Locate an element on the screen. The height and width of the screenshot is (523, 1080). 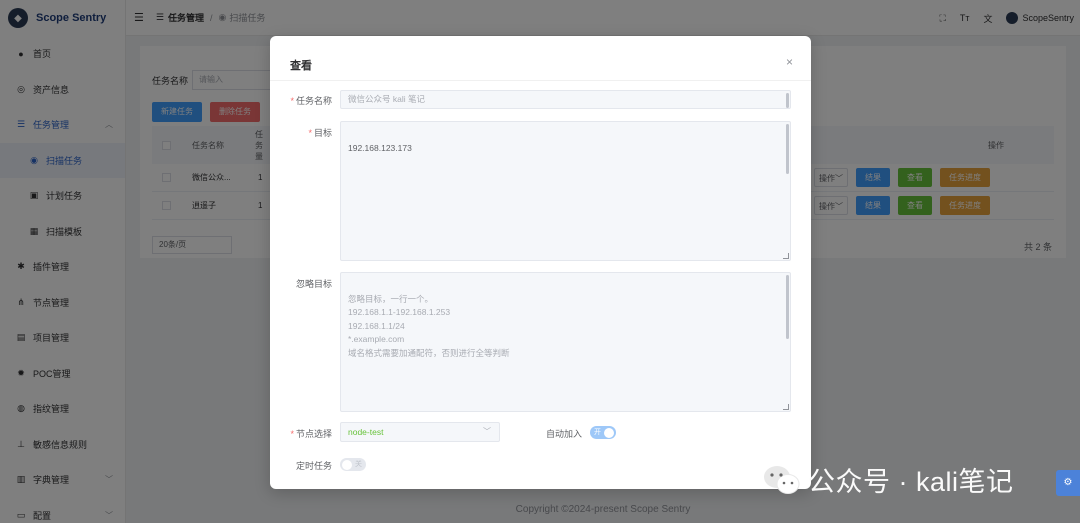
task-name-input: 微信公众号 kali 笔记 is located at coordinates (565, 99).